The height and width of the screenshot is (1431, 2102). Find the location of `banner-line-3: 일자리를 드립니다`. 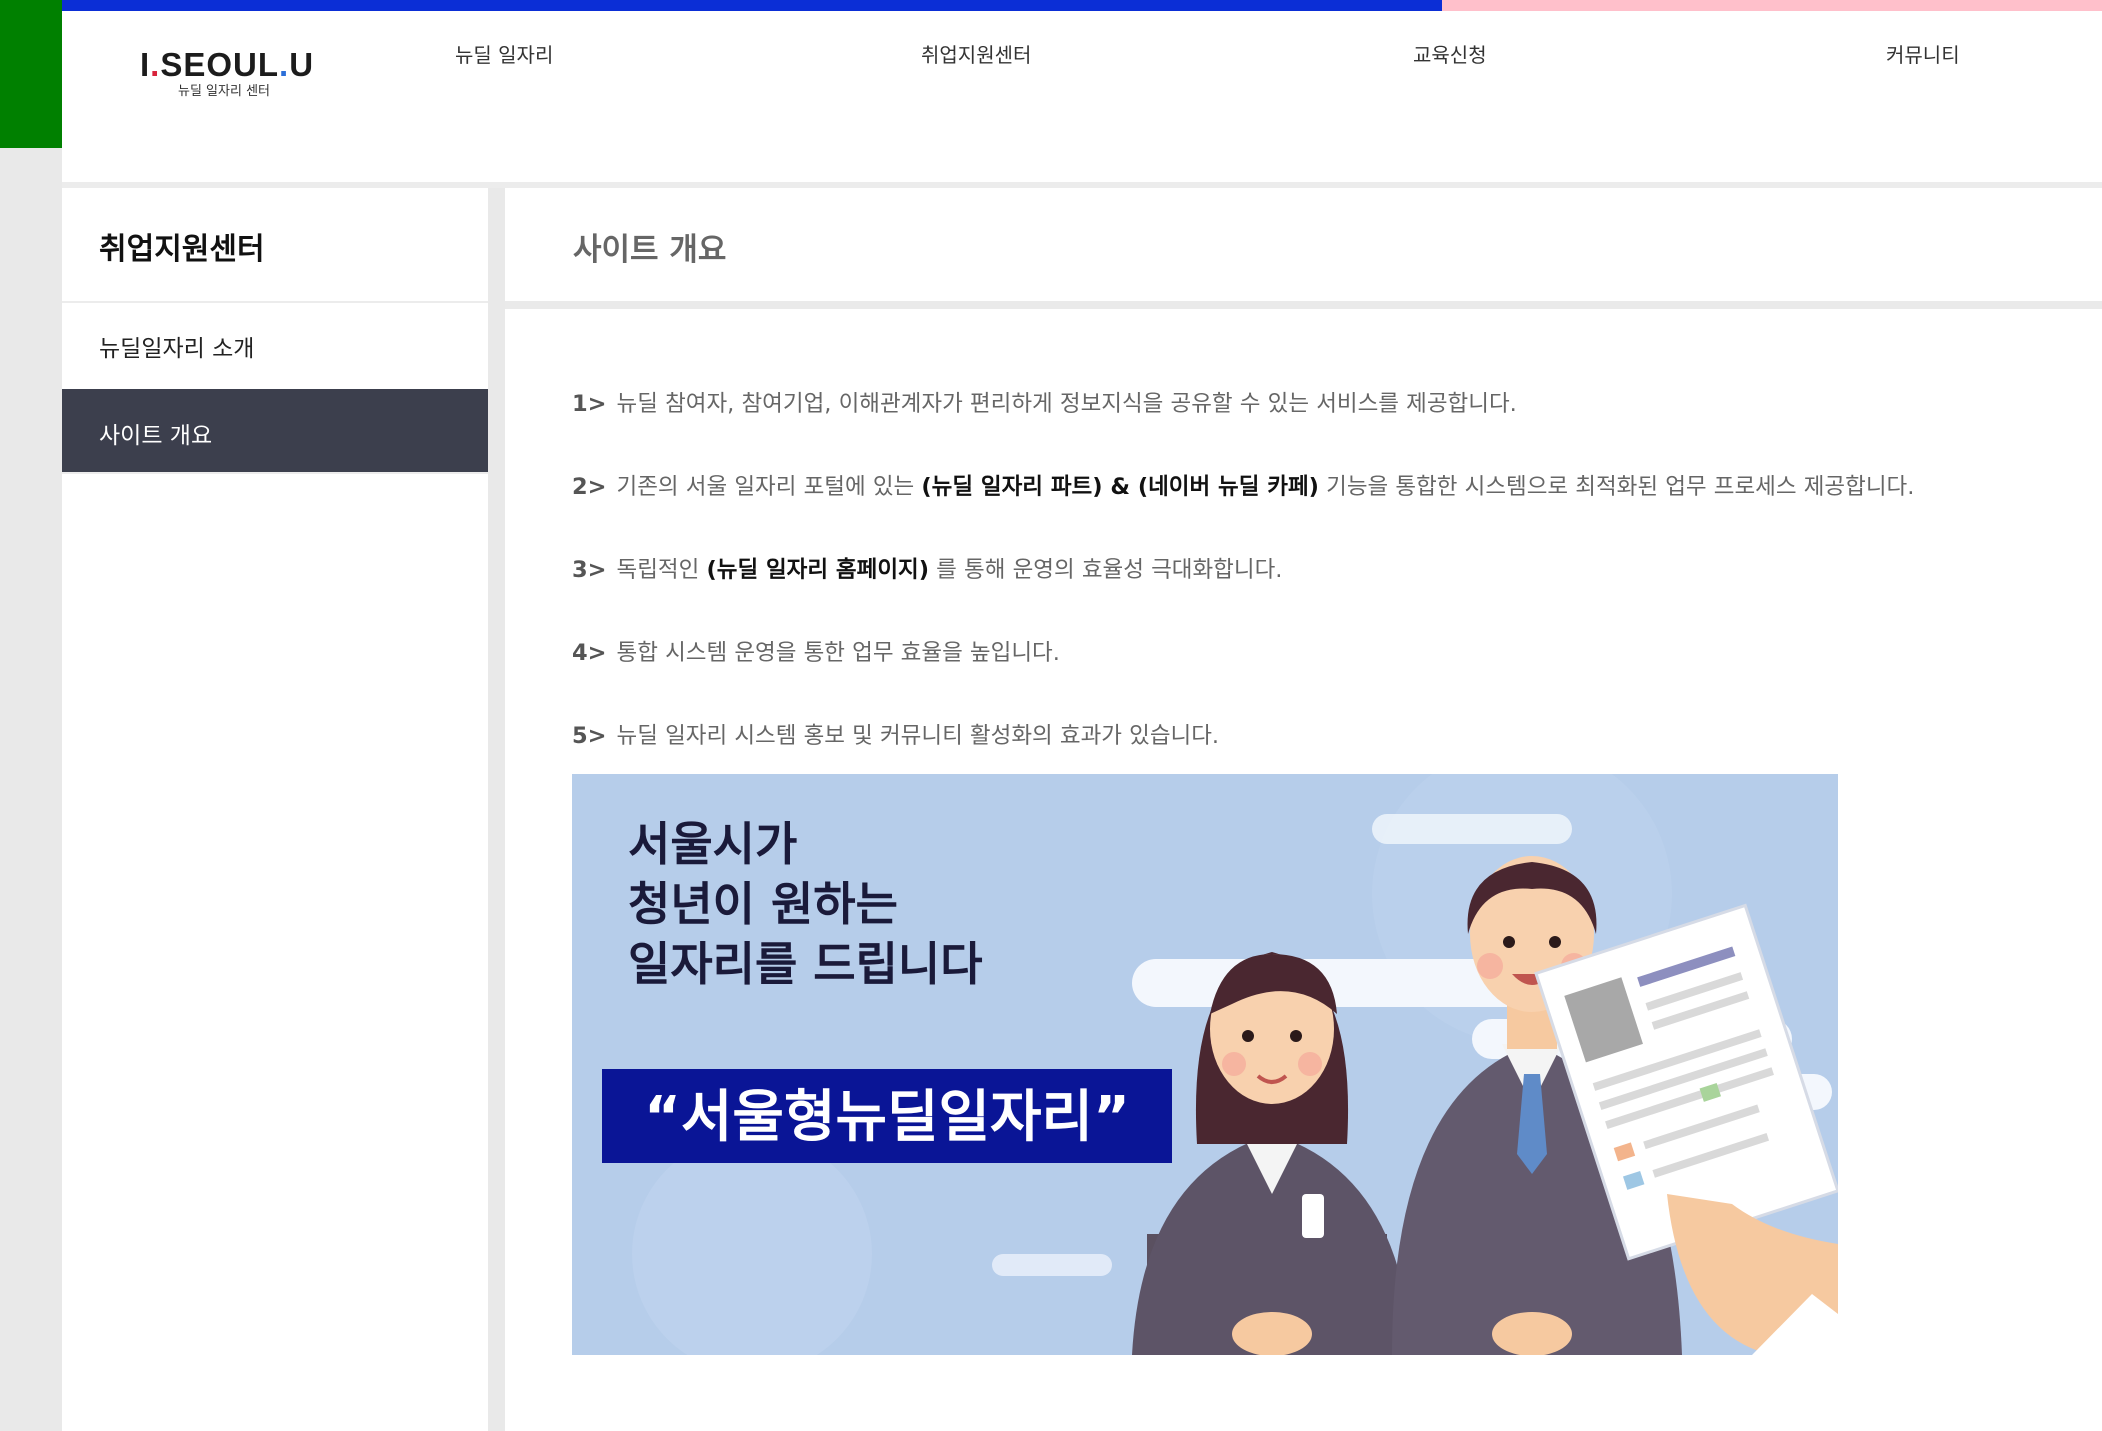

banner-line-3: 일자리를 드립니다 is located at coordinates (805, 964).